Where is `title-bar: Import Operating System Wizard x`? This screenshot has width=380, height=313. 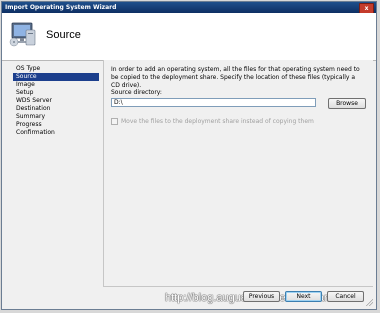
title-bar: Import Operating System Wizard x is located at coordinates (189, 8).